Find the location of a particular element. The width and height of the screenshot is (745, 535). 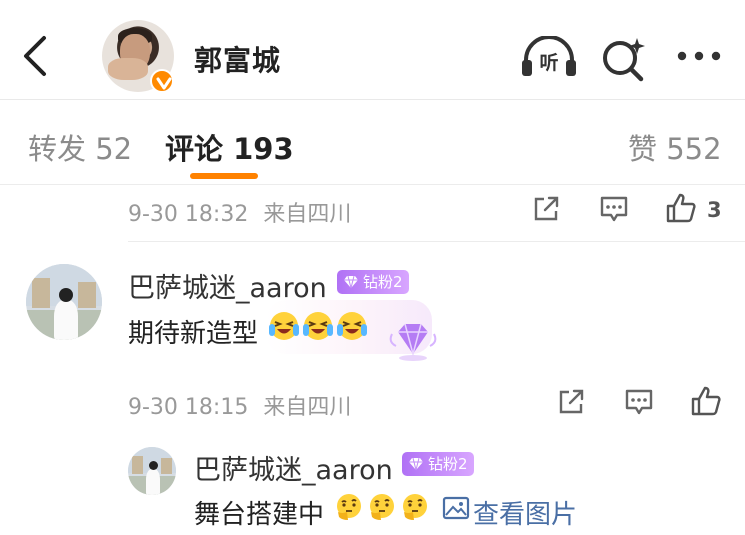

like-count: 3 is located at coordinates (714, 210).